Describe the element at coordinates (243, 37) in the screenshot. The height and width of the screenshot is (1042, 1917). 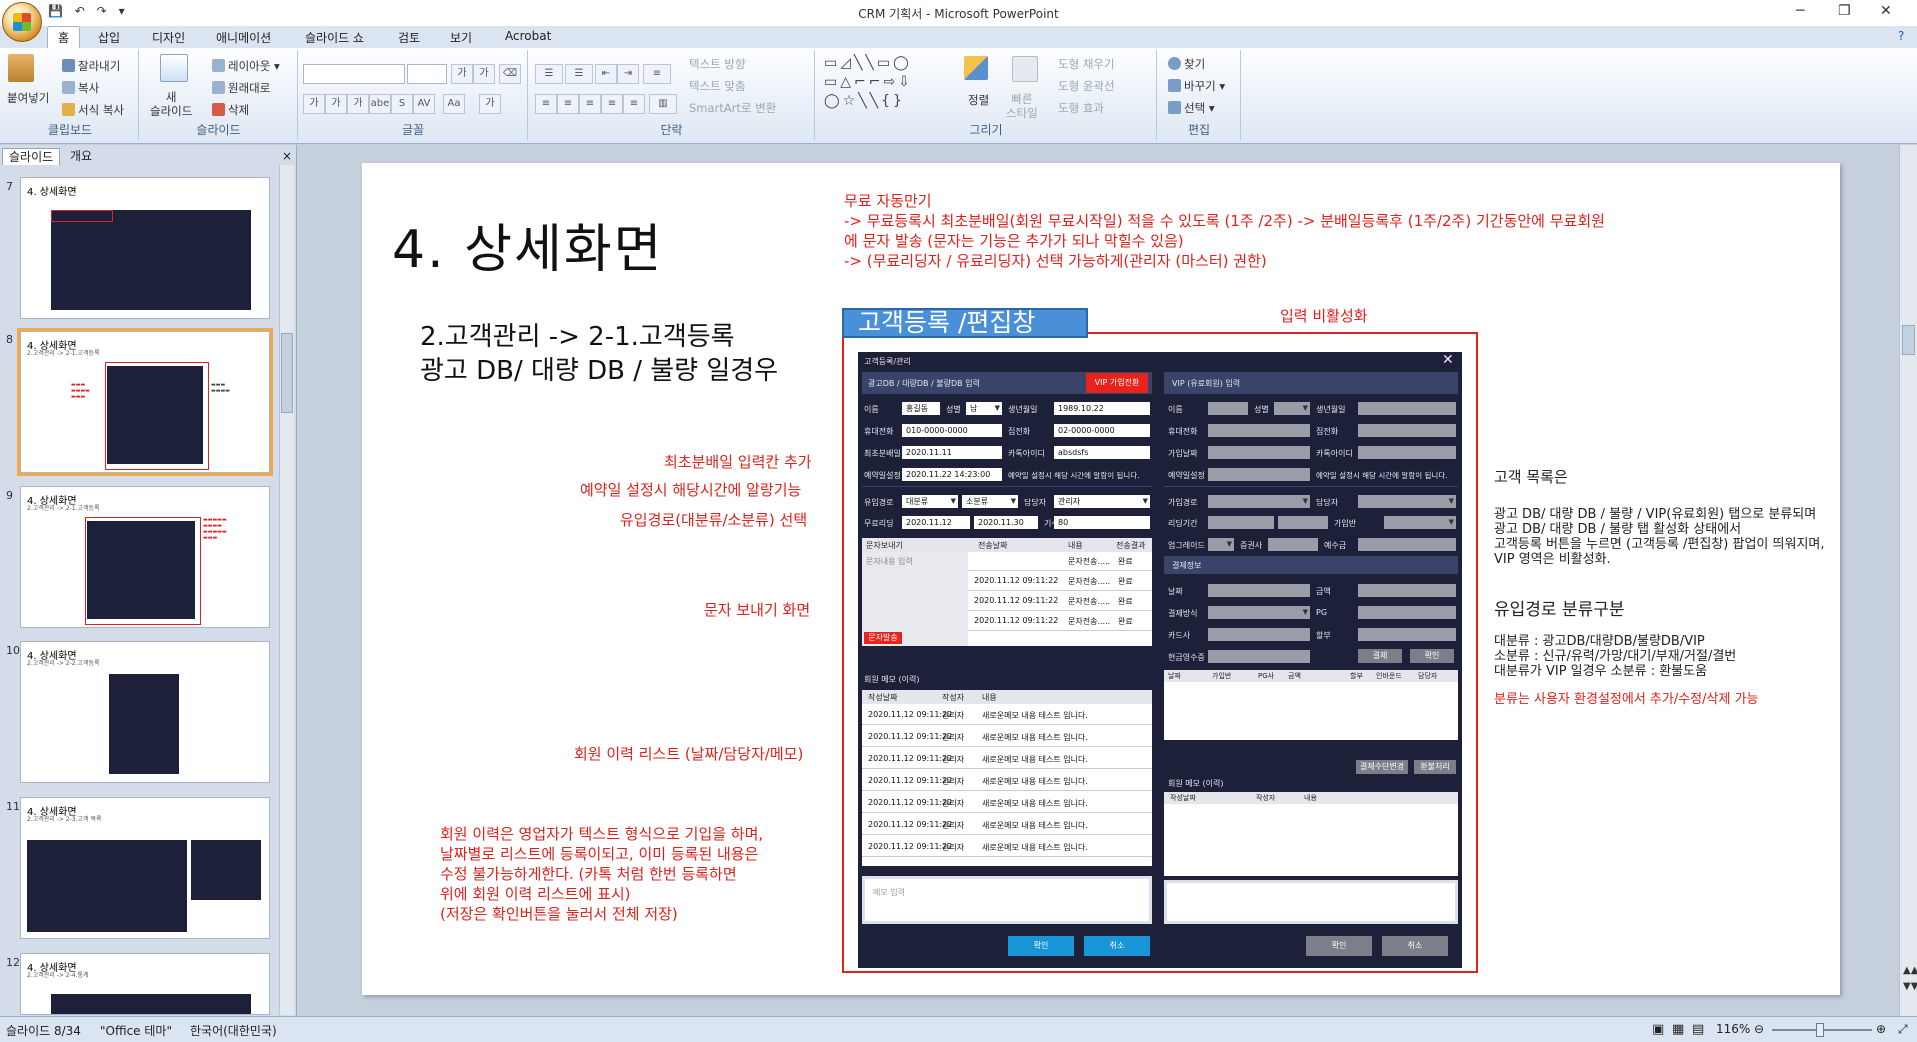
I see `tab-animation: 애니메이션` at that location.